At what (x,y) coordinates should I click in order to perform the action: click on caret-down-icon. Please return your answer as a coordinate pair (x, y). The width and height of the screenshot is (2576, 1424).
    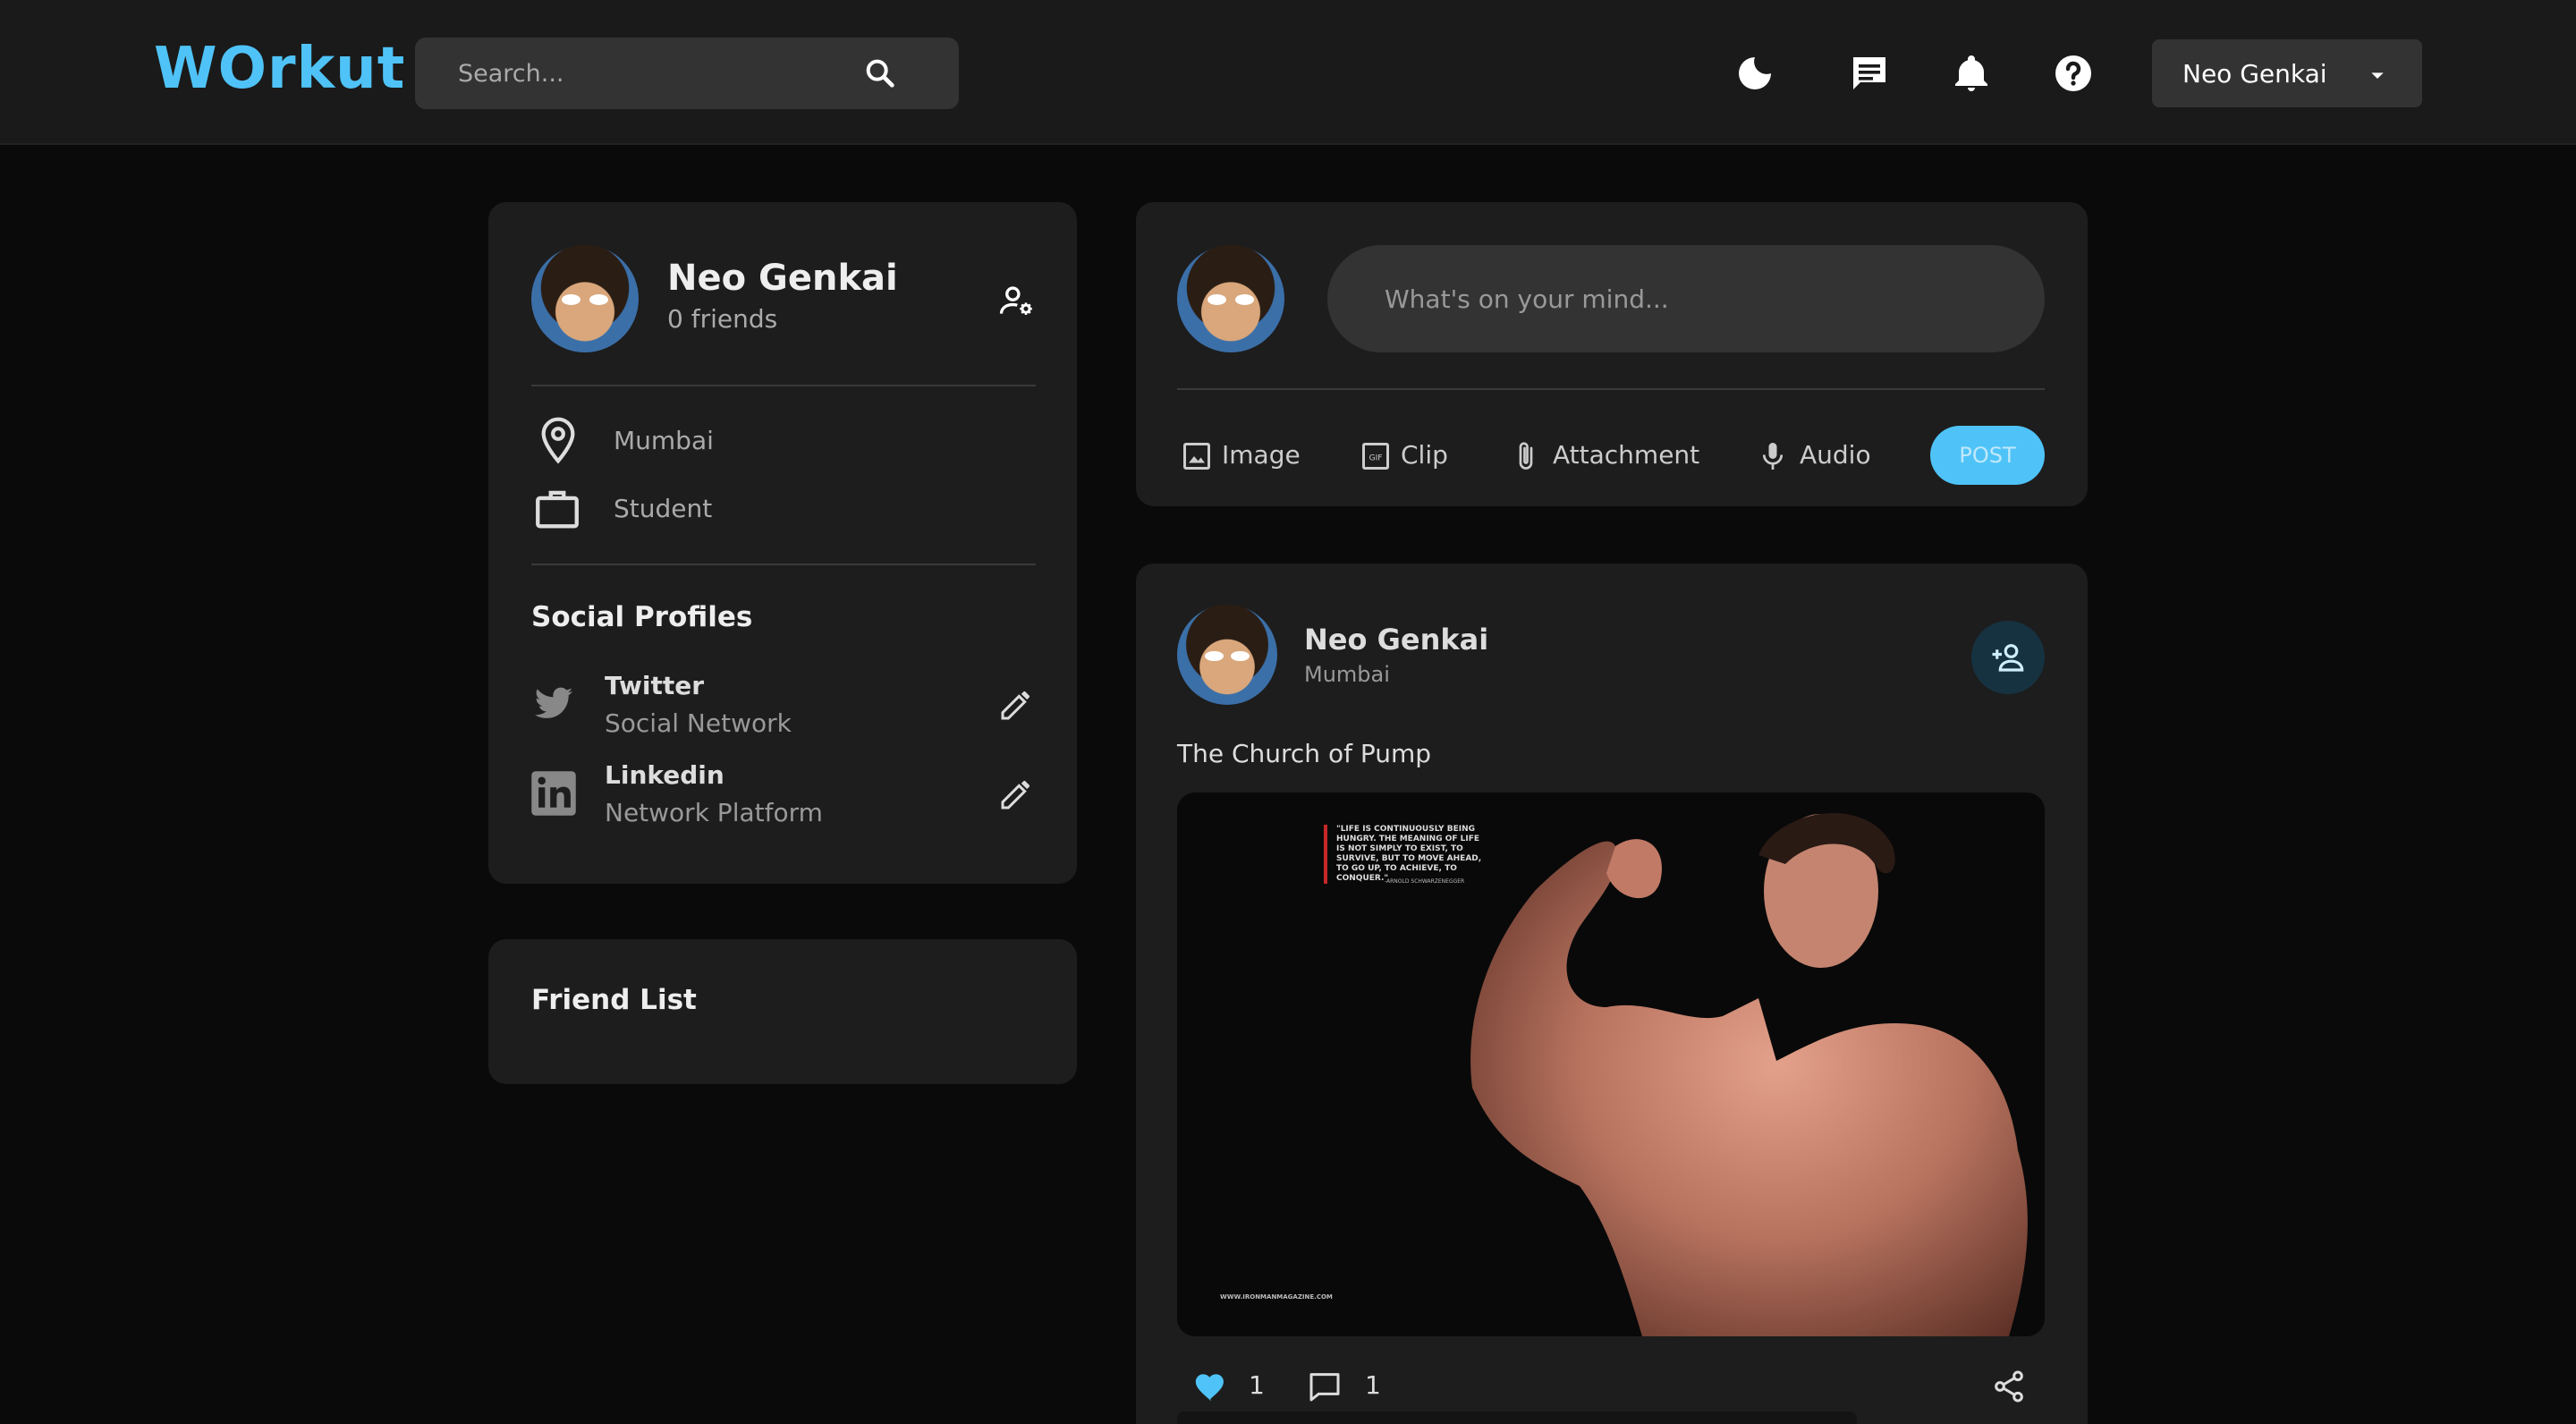
    Looking at the image, I should click on (2377, 75).